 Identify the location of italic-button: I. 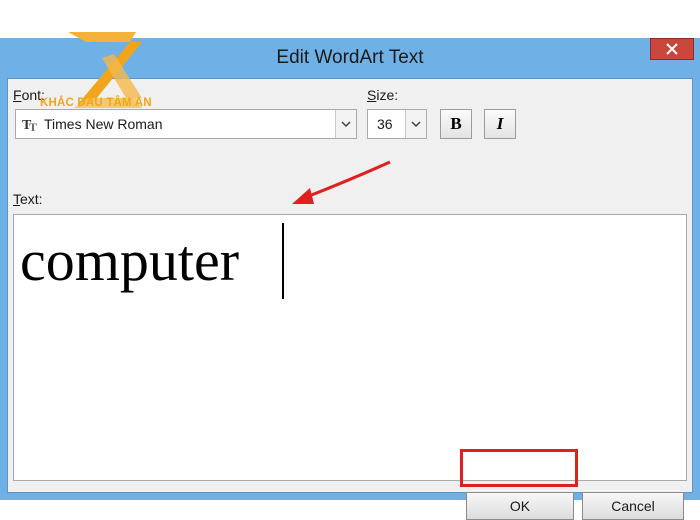
(500, 124).